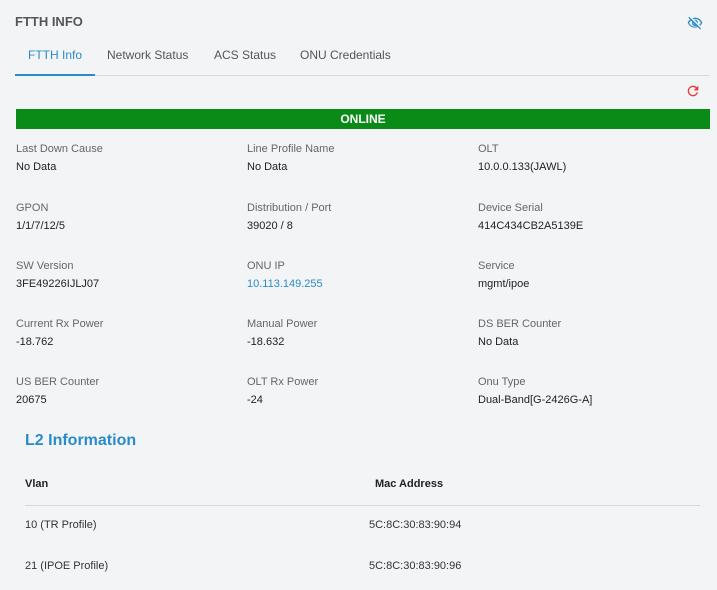 The height and width of the screenshot is (590, 717). Describe the element at coordinates (60, 324) in the screenshot. I see `field-label: Current Rx Power` at that location.